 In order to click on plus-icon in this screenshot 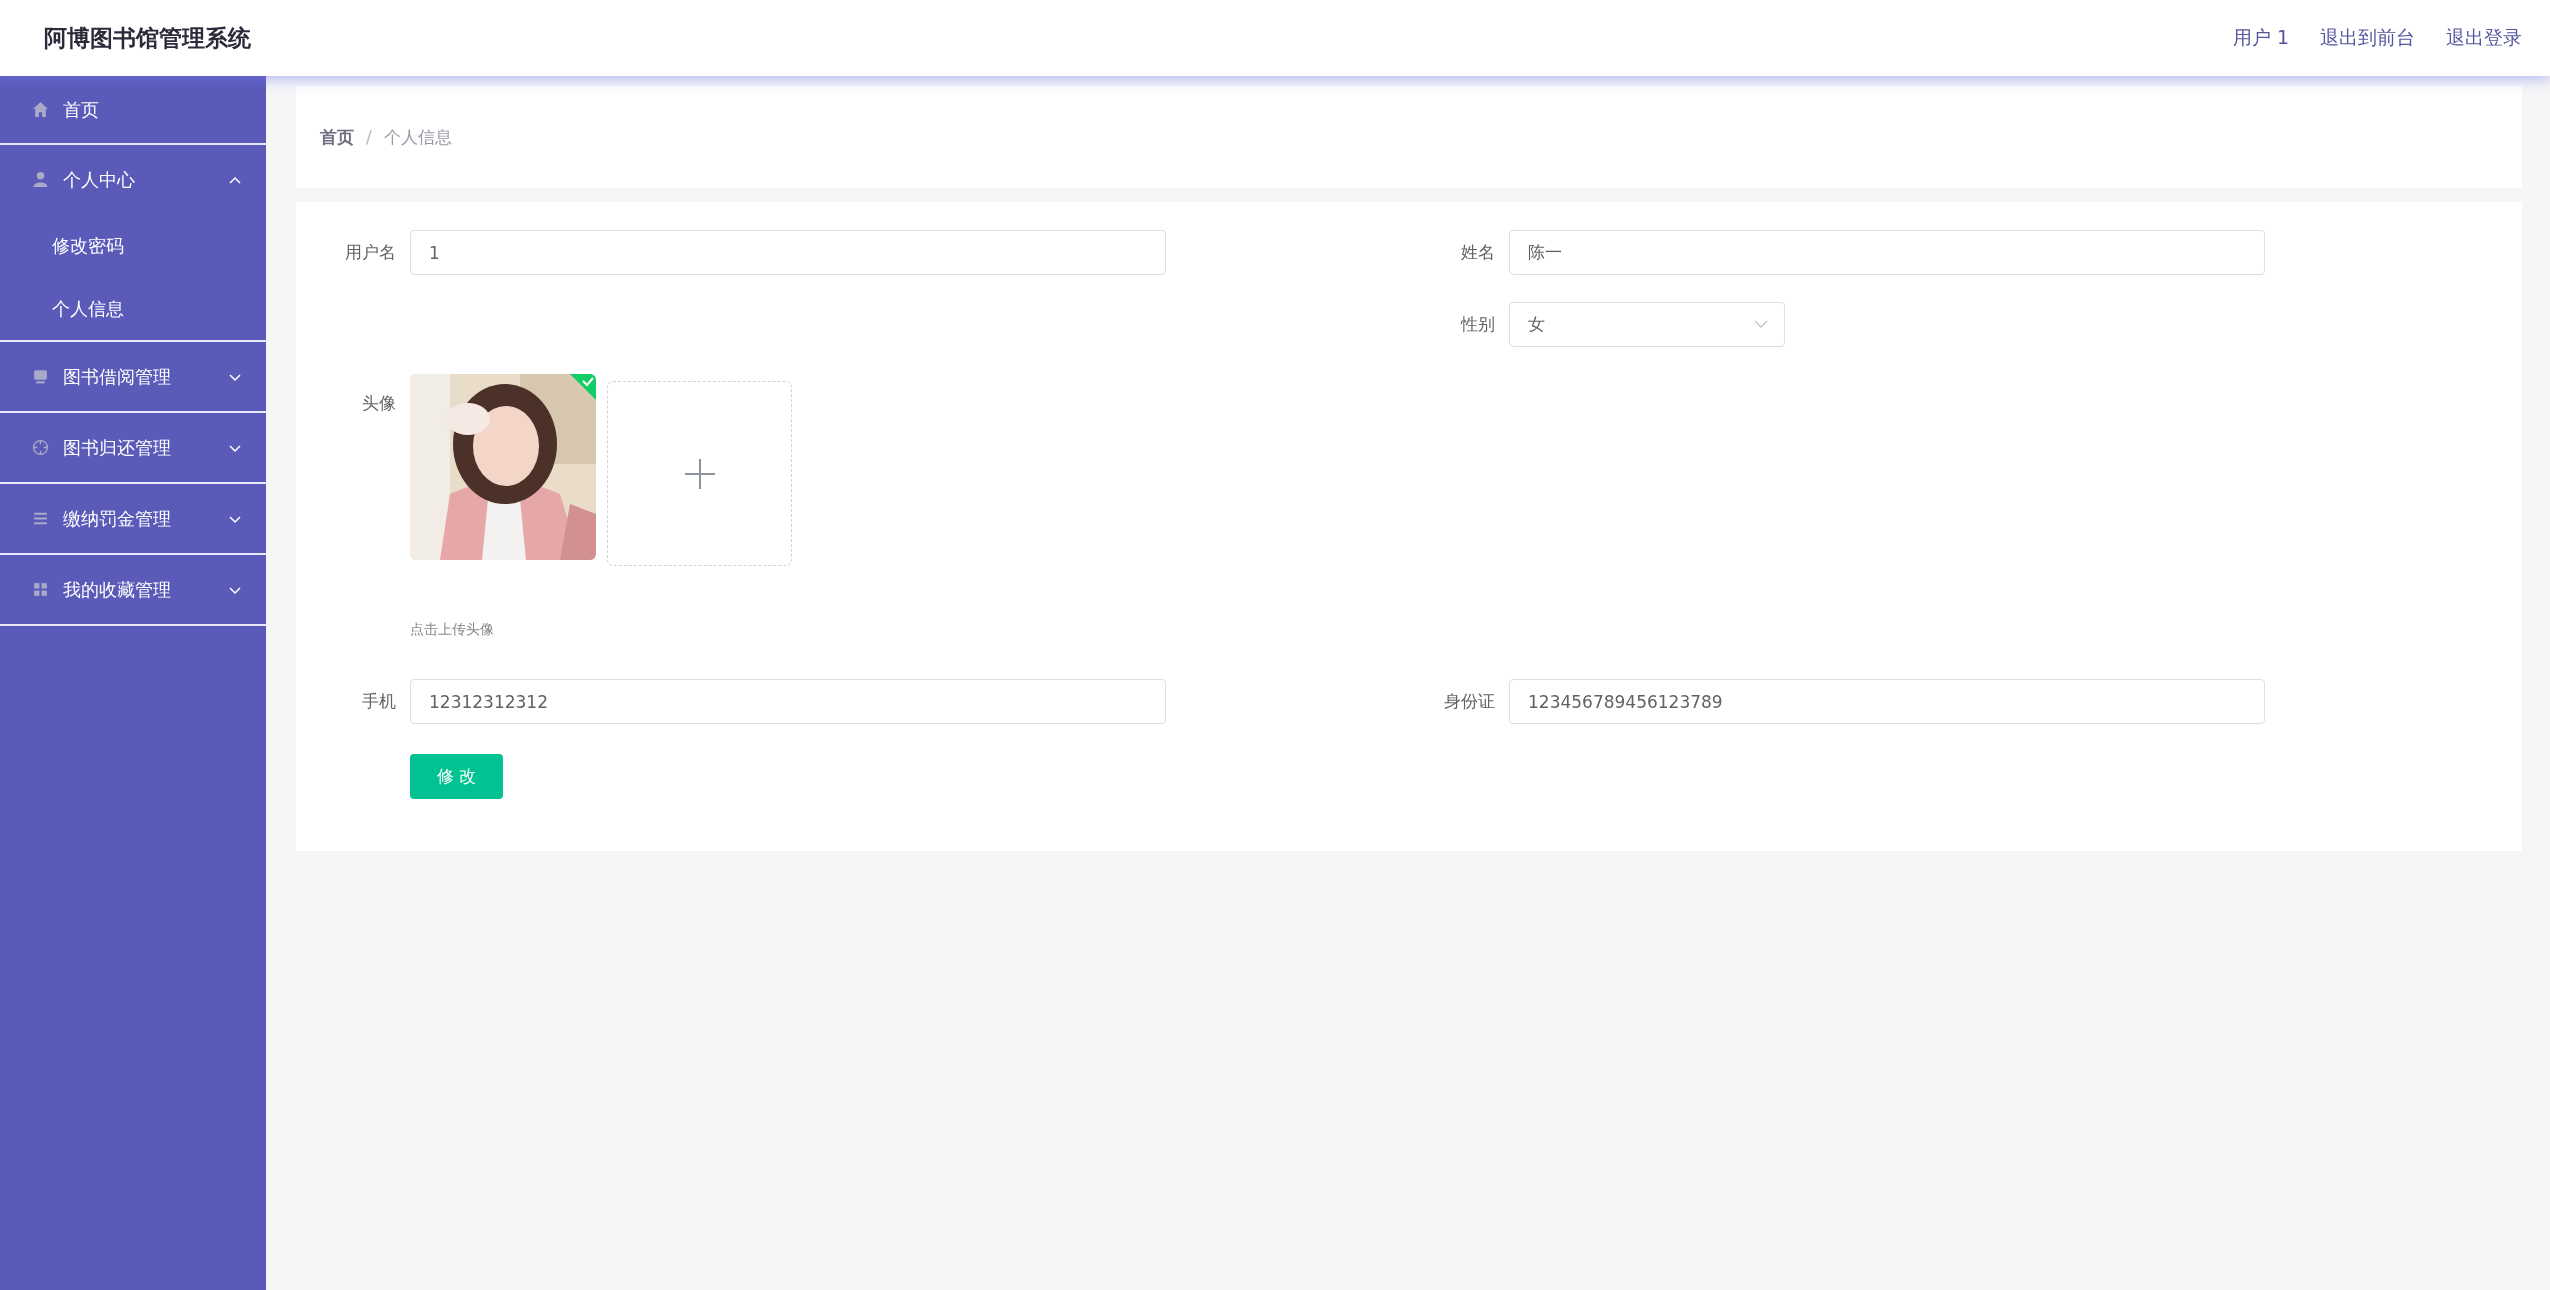, I will do `click(699, 473)`.